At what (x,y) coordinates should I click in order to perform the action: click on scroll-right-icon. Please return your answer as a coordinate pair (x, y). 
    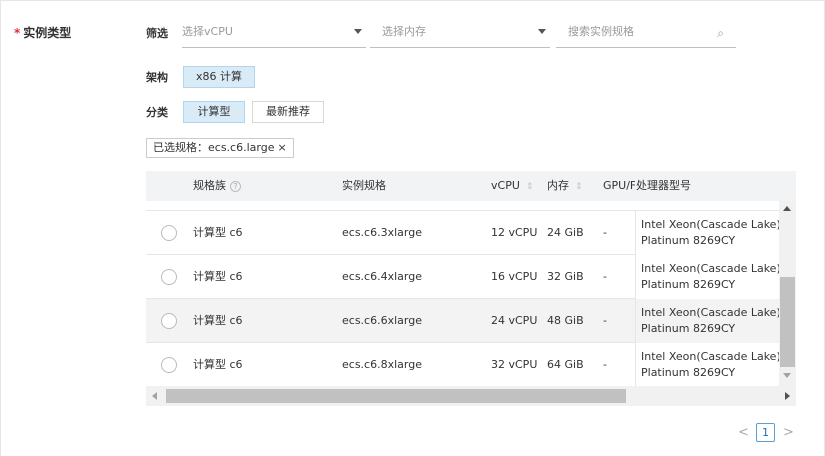
    Looking at the image, I should click on (787, 396).